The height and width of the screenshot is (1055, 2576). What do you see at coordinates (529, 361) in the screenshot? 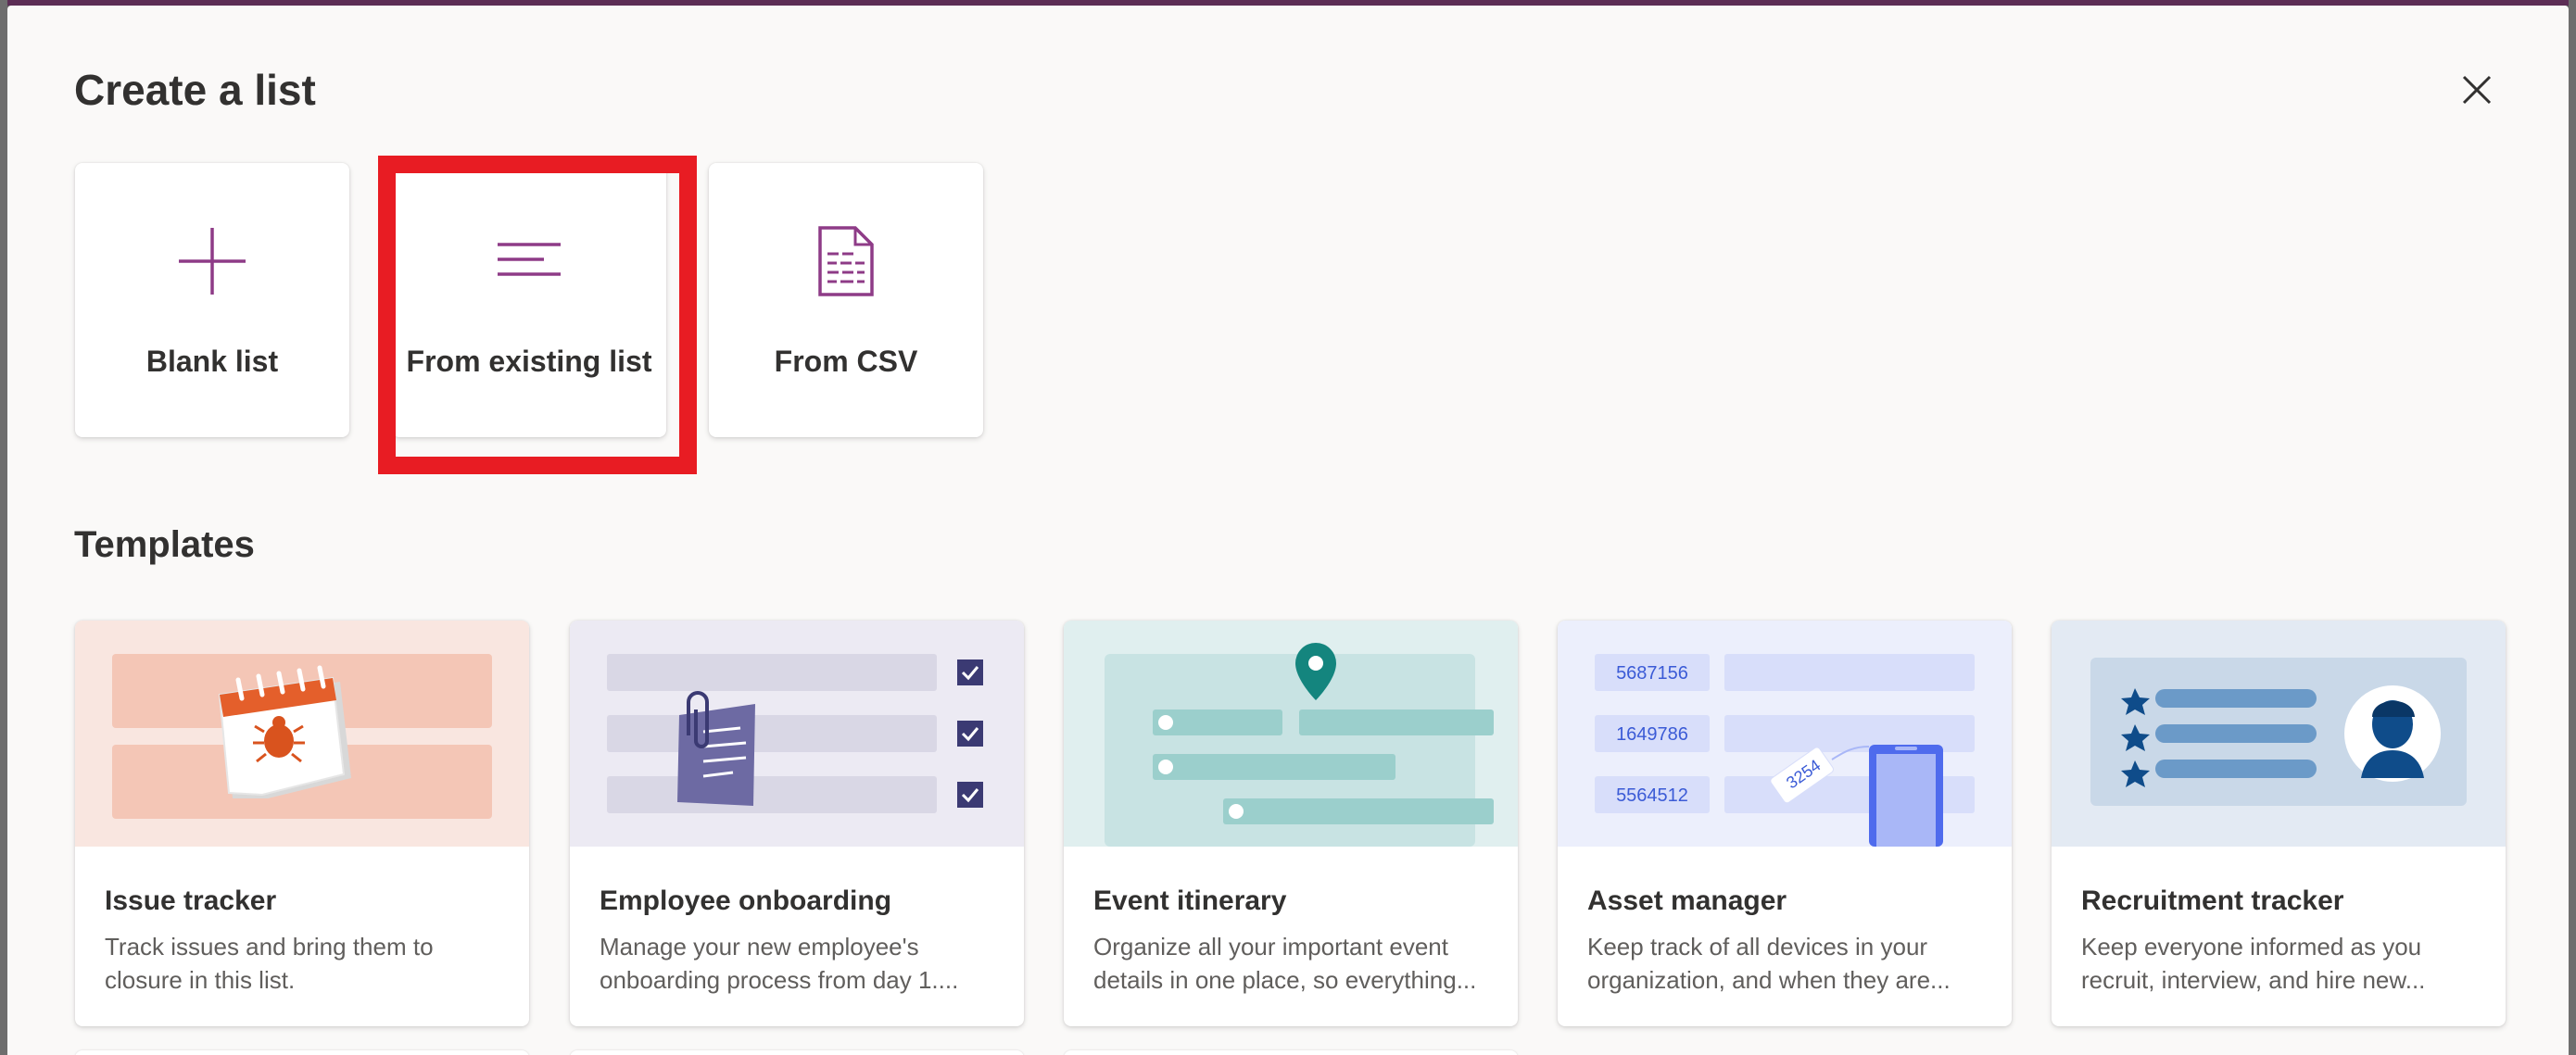
I see `from-existing-list-label: From existing list` at bounding box center [529, 361].